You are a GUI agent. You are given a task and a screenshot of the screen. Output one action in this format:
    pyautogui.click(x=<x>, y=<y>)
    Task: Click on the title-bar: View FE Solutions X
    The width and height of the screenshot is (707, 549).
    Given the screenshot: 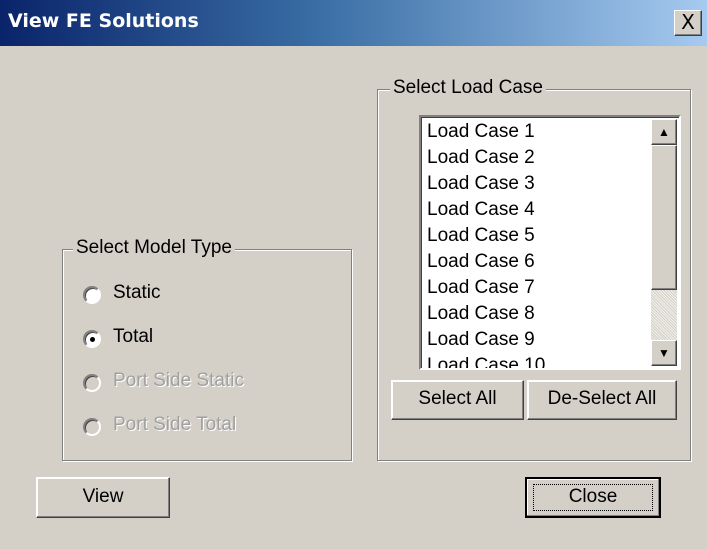 What is the action you would take?
    pyautogui.click(x=353, y=23)
    